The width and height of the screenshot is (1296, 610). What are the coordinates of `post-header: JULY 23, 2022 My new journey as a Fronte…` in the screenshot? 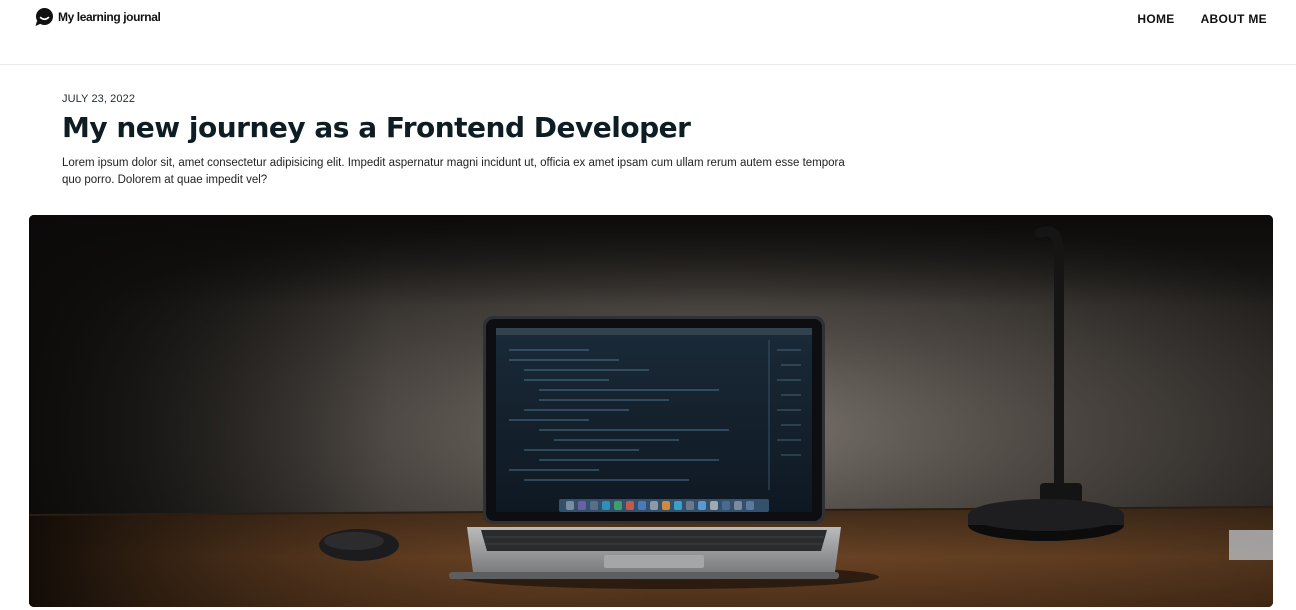 It's located at (457, 140).